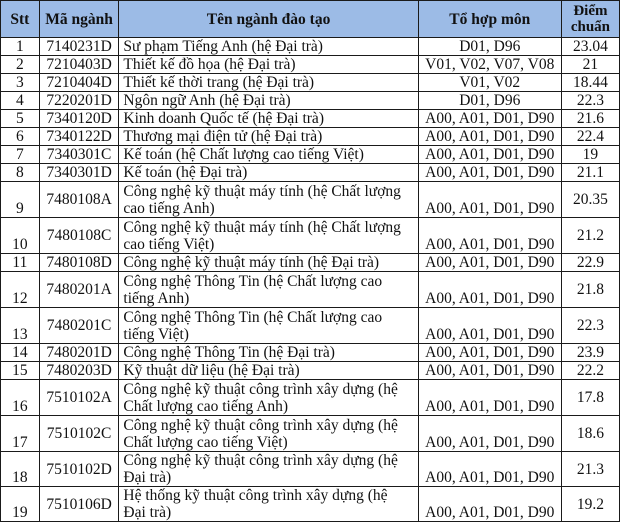 The width and height of the screenshot is (620, 522). I want to click on cell-code: 7480108C, so click(79, 235).